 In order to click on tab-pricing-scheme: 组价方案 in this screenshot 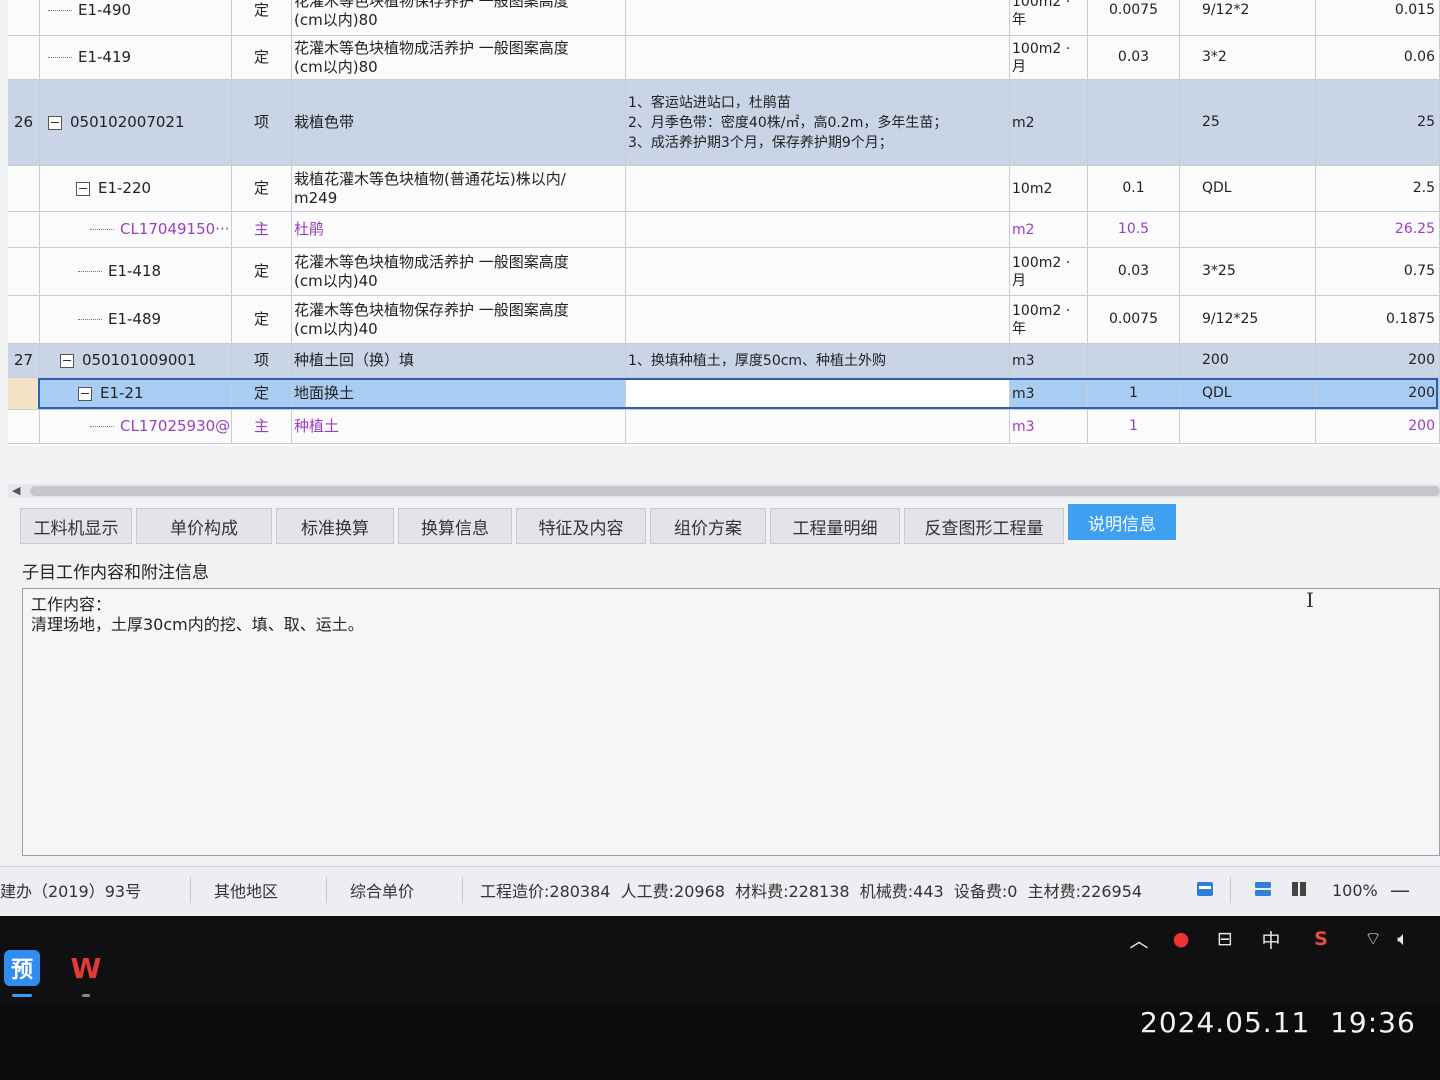, I will do `click(708, 526)`.